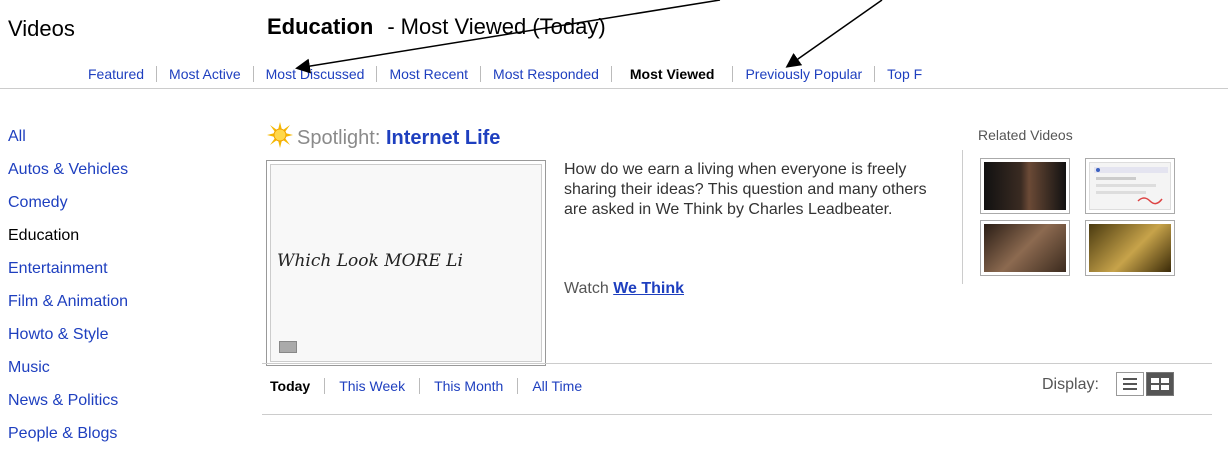 The image size is (1228, 450). I want to click on spotlight-watch: Watch We Think, so click(624, 289).